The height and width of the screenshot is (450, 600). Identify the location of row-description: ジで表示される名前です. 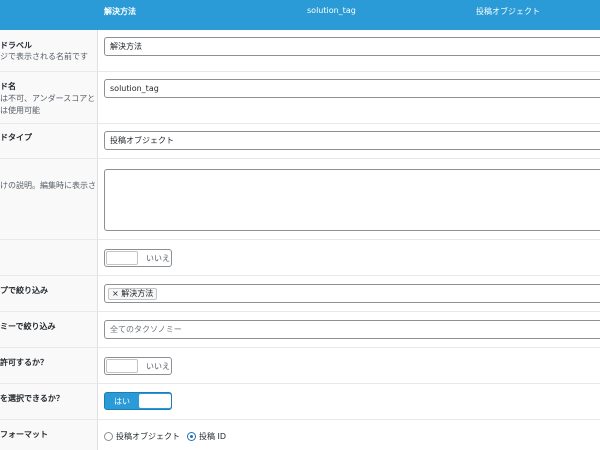
(44, 56).